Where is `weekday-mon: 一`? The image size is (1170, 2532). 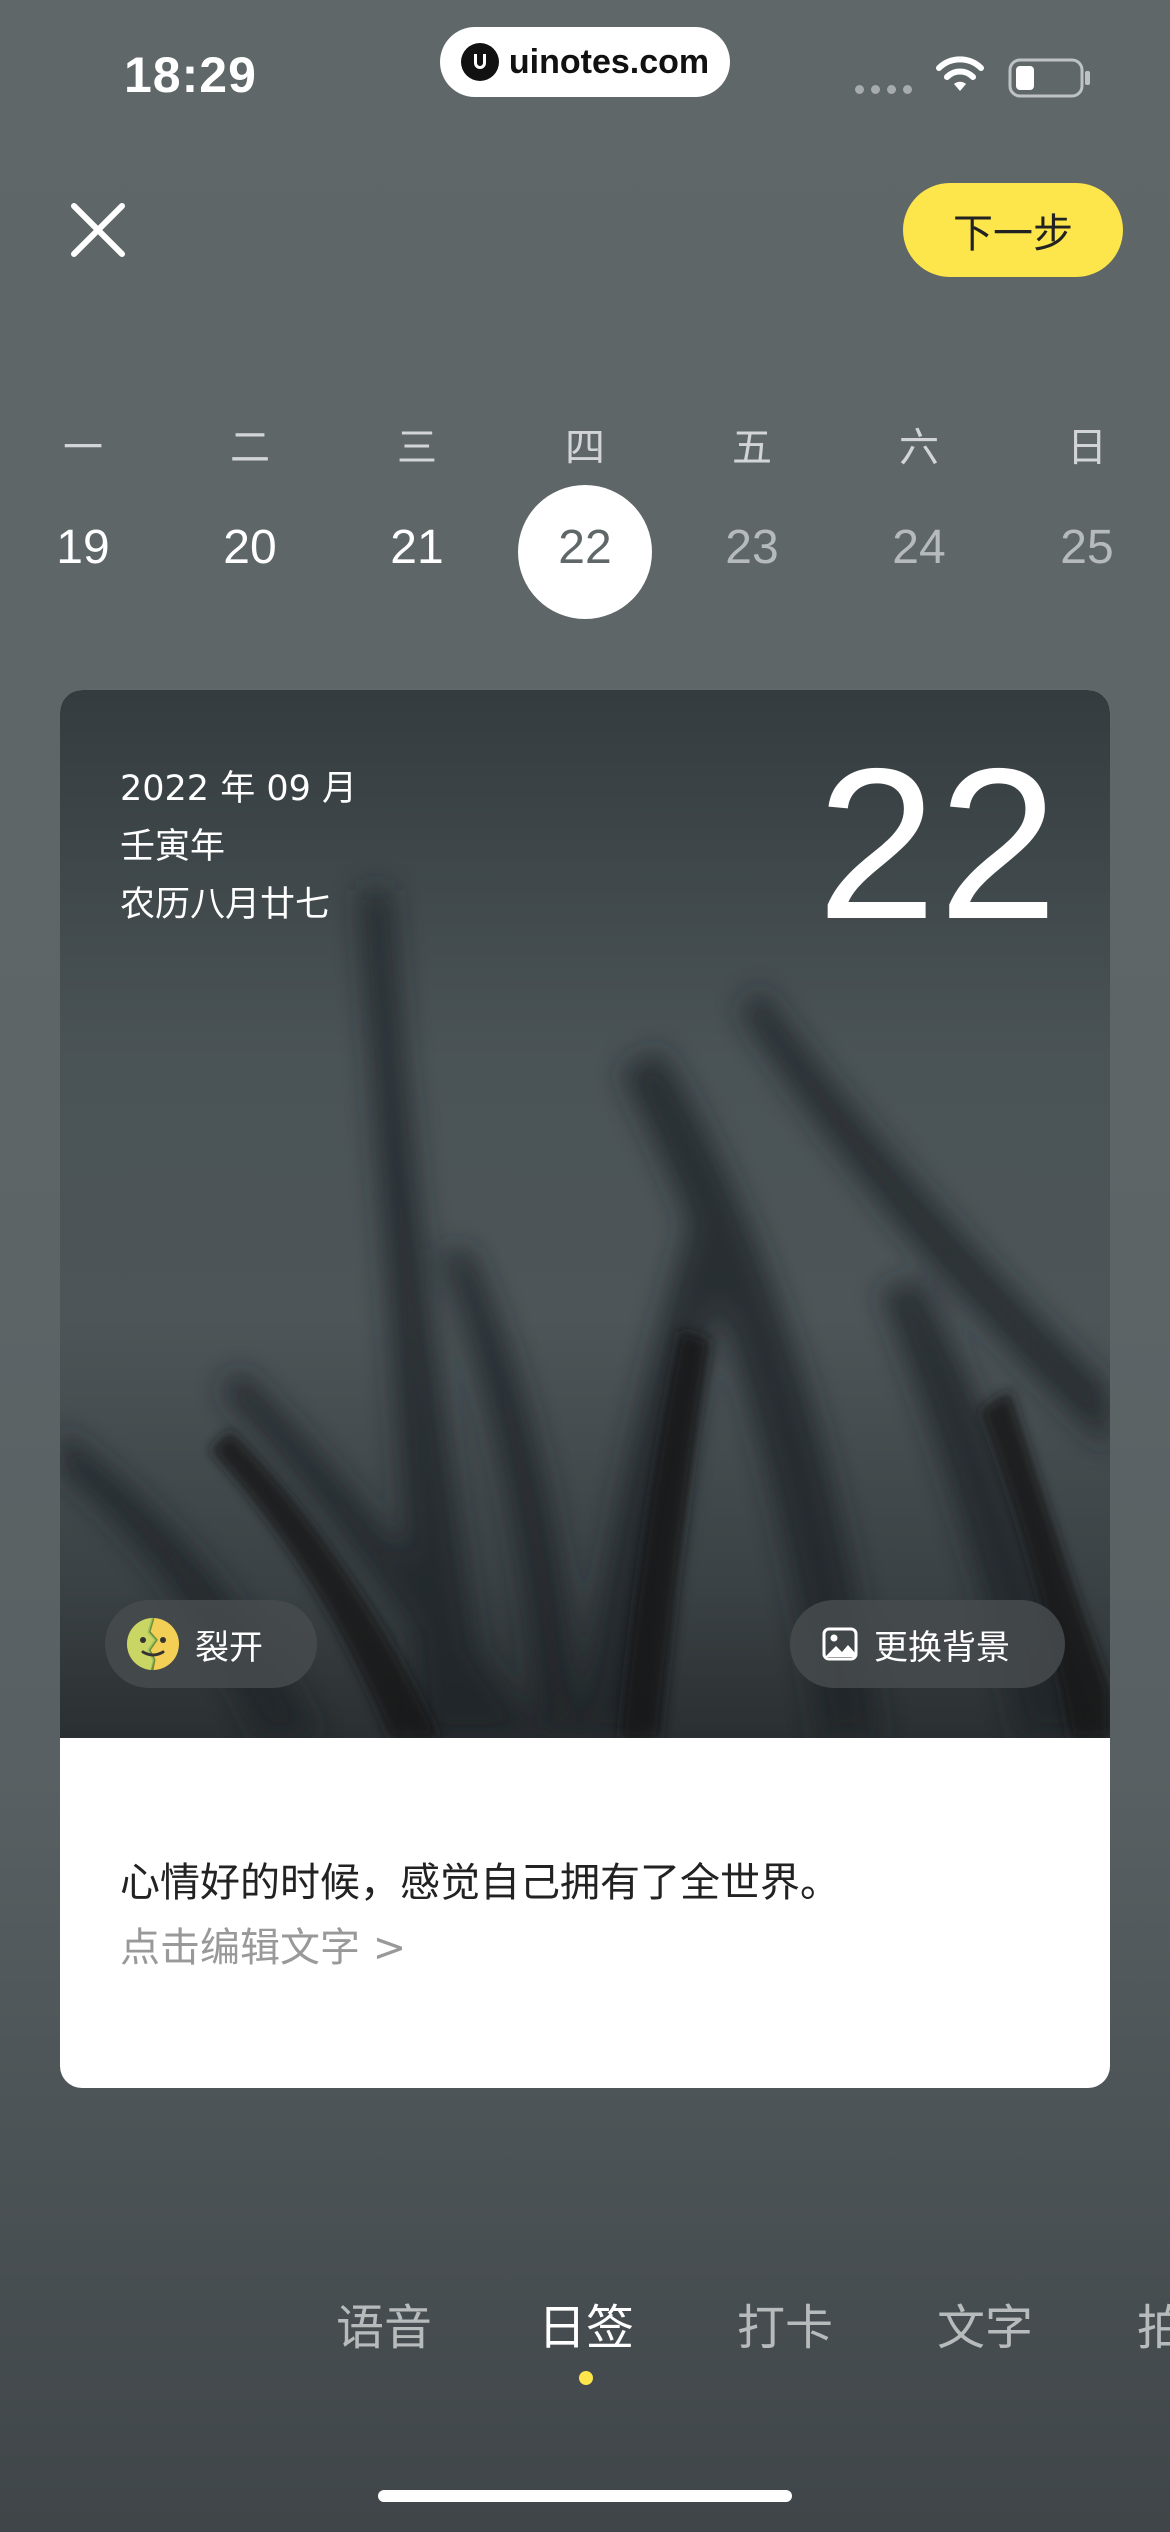 weekday-mon: 一 is located at coordinates (83, 448).